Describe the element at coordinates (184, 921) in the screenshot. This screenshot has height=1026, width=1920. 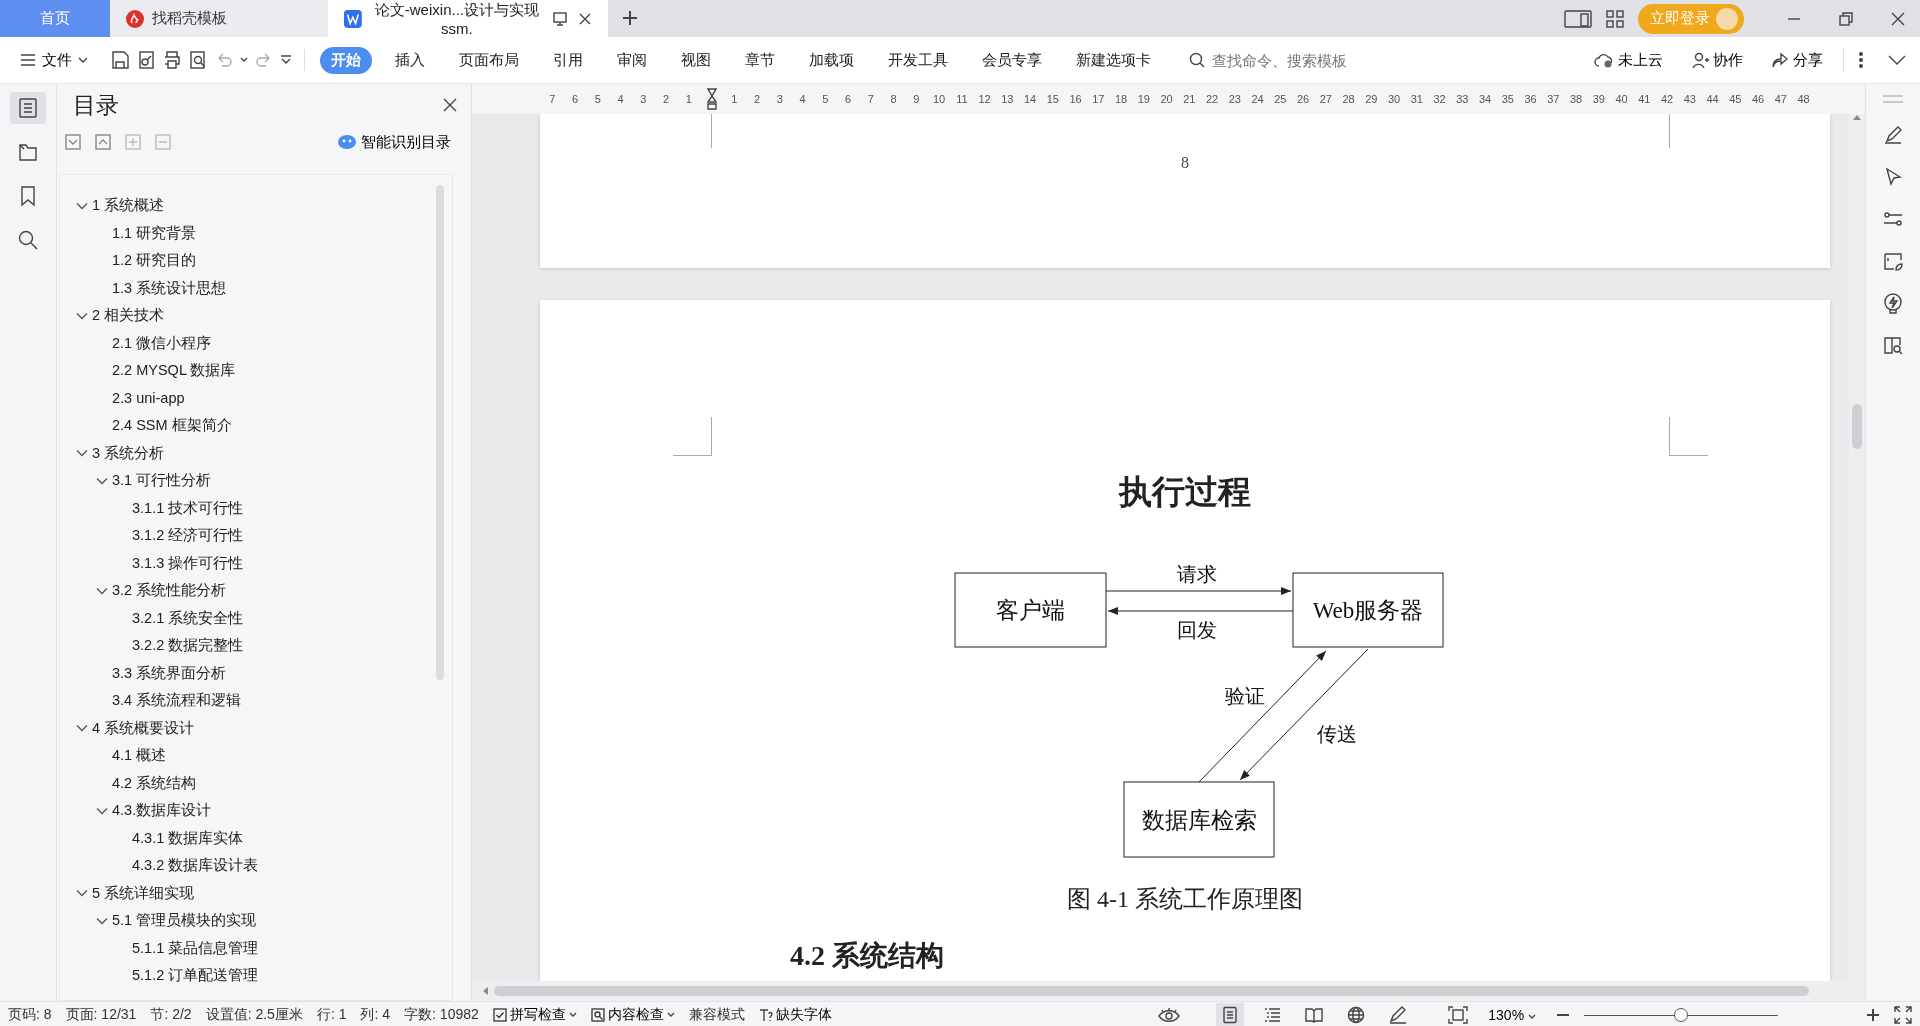
I see `toc-item: 5.1 管理员模块的实现` at that location.